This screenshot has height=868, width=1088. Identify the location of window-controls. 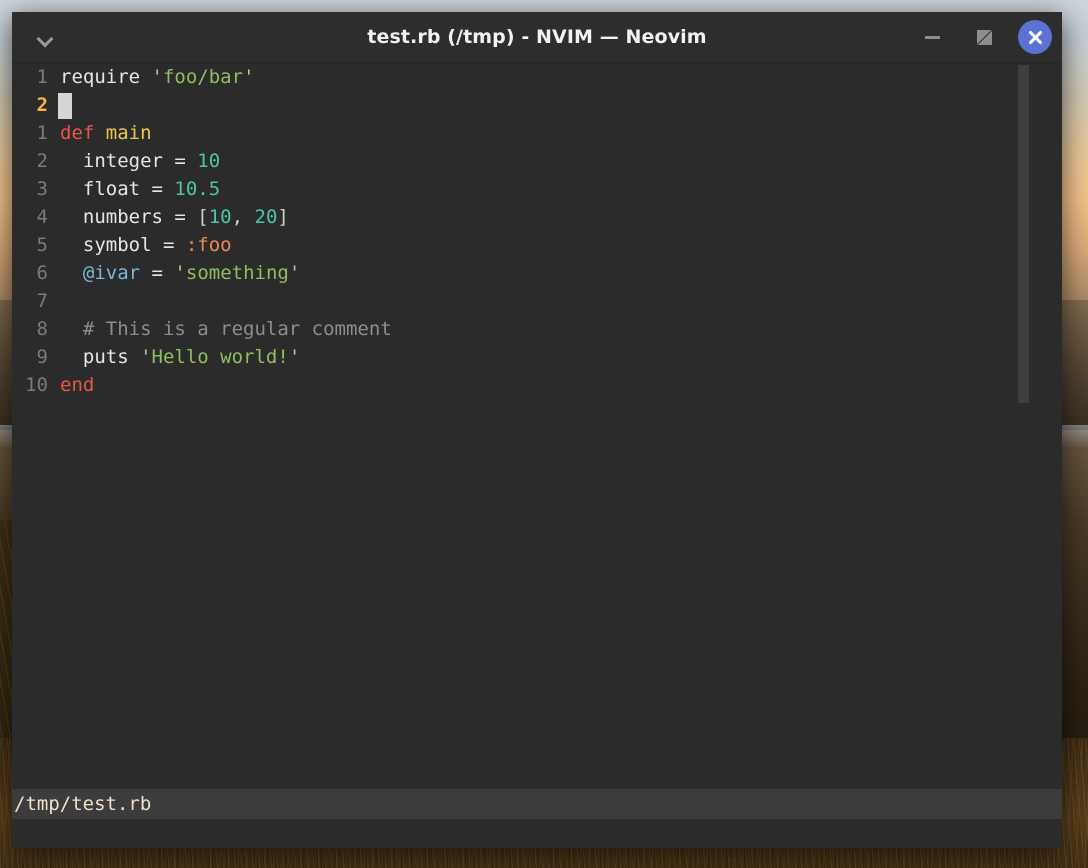
(983, 37).